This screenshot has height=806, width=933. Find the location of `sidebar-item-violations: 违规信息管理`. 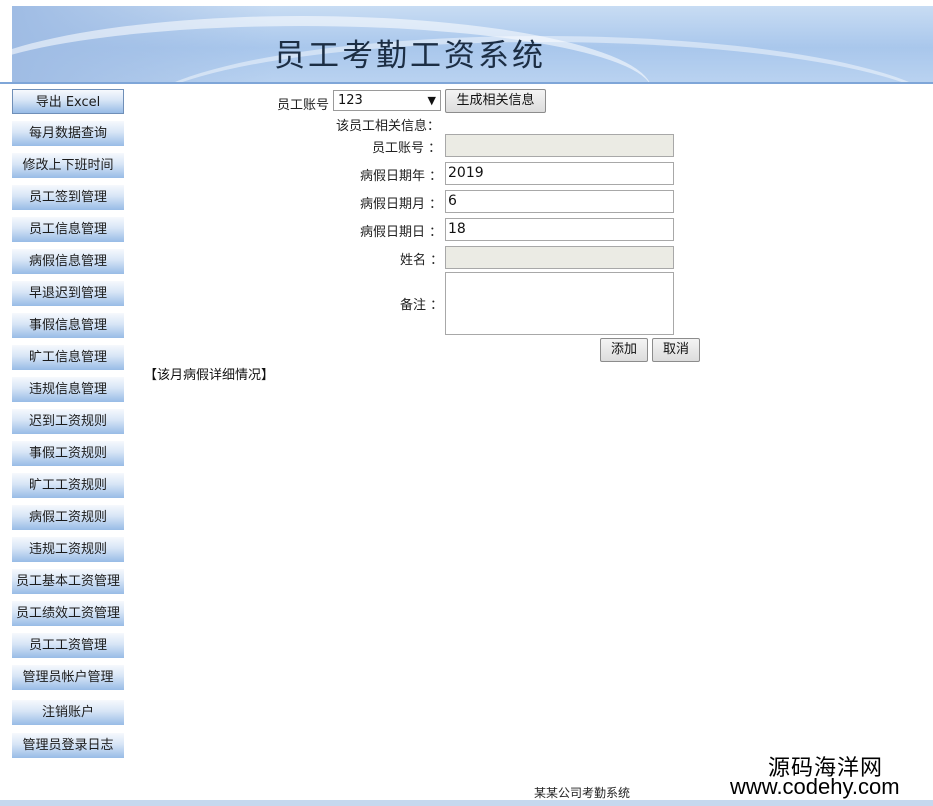

sidebar-item-violations: 违规信息管理 is located at coordinates (68, 389).